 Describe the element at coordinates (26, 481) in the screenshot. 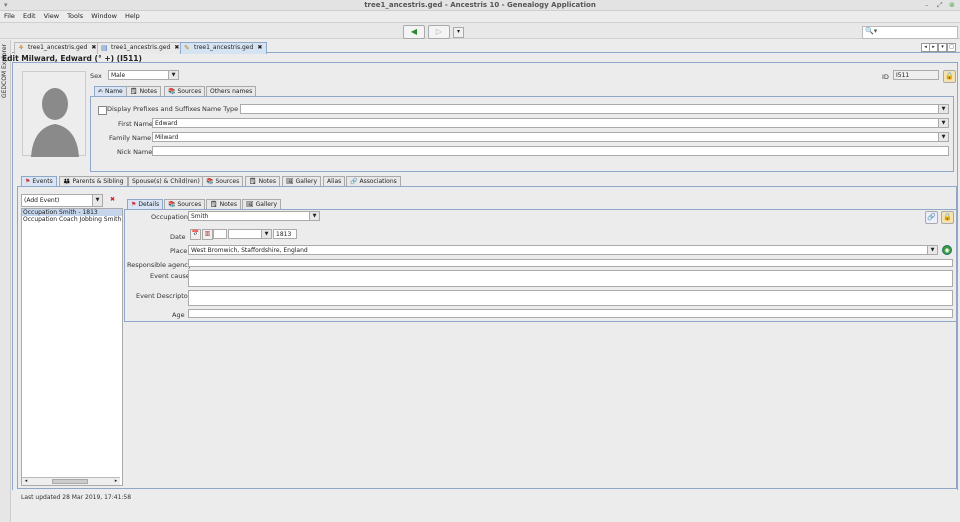

I see `scroll-left-icon: ◂` at that location.